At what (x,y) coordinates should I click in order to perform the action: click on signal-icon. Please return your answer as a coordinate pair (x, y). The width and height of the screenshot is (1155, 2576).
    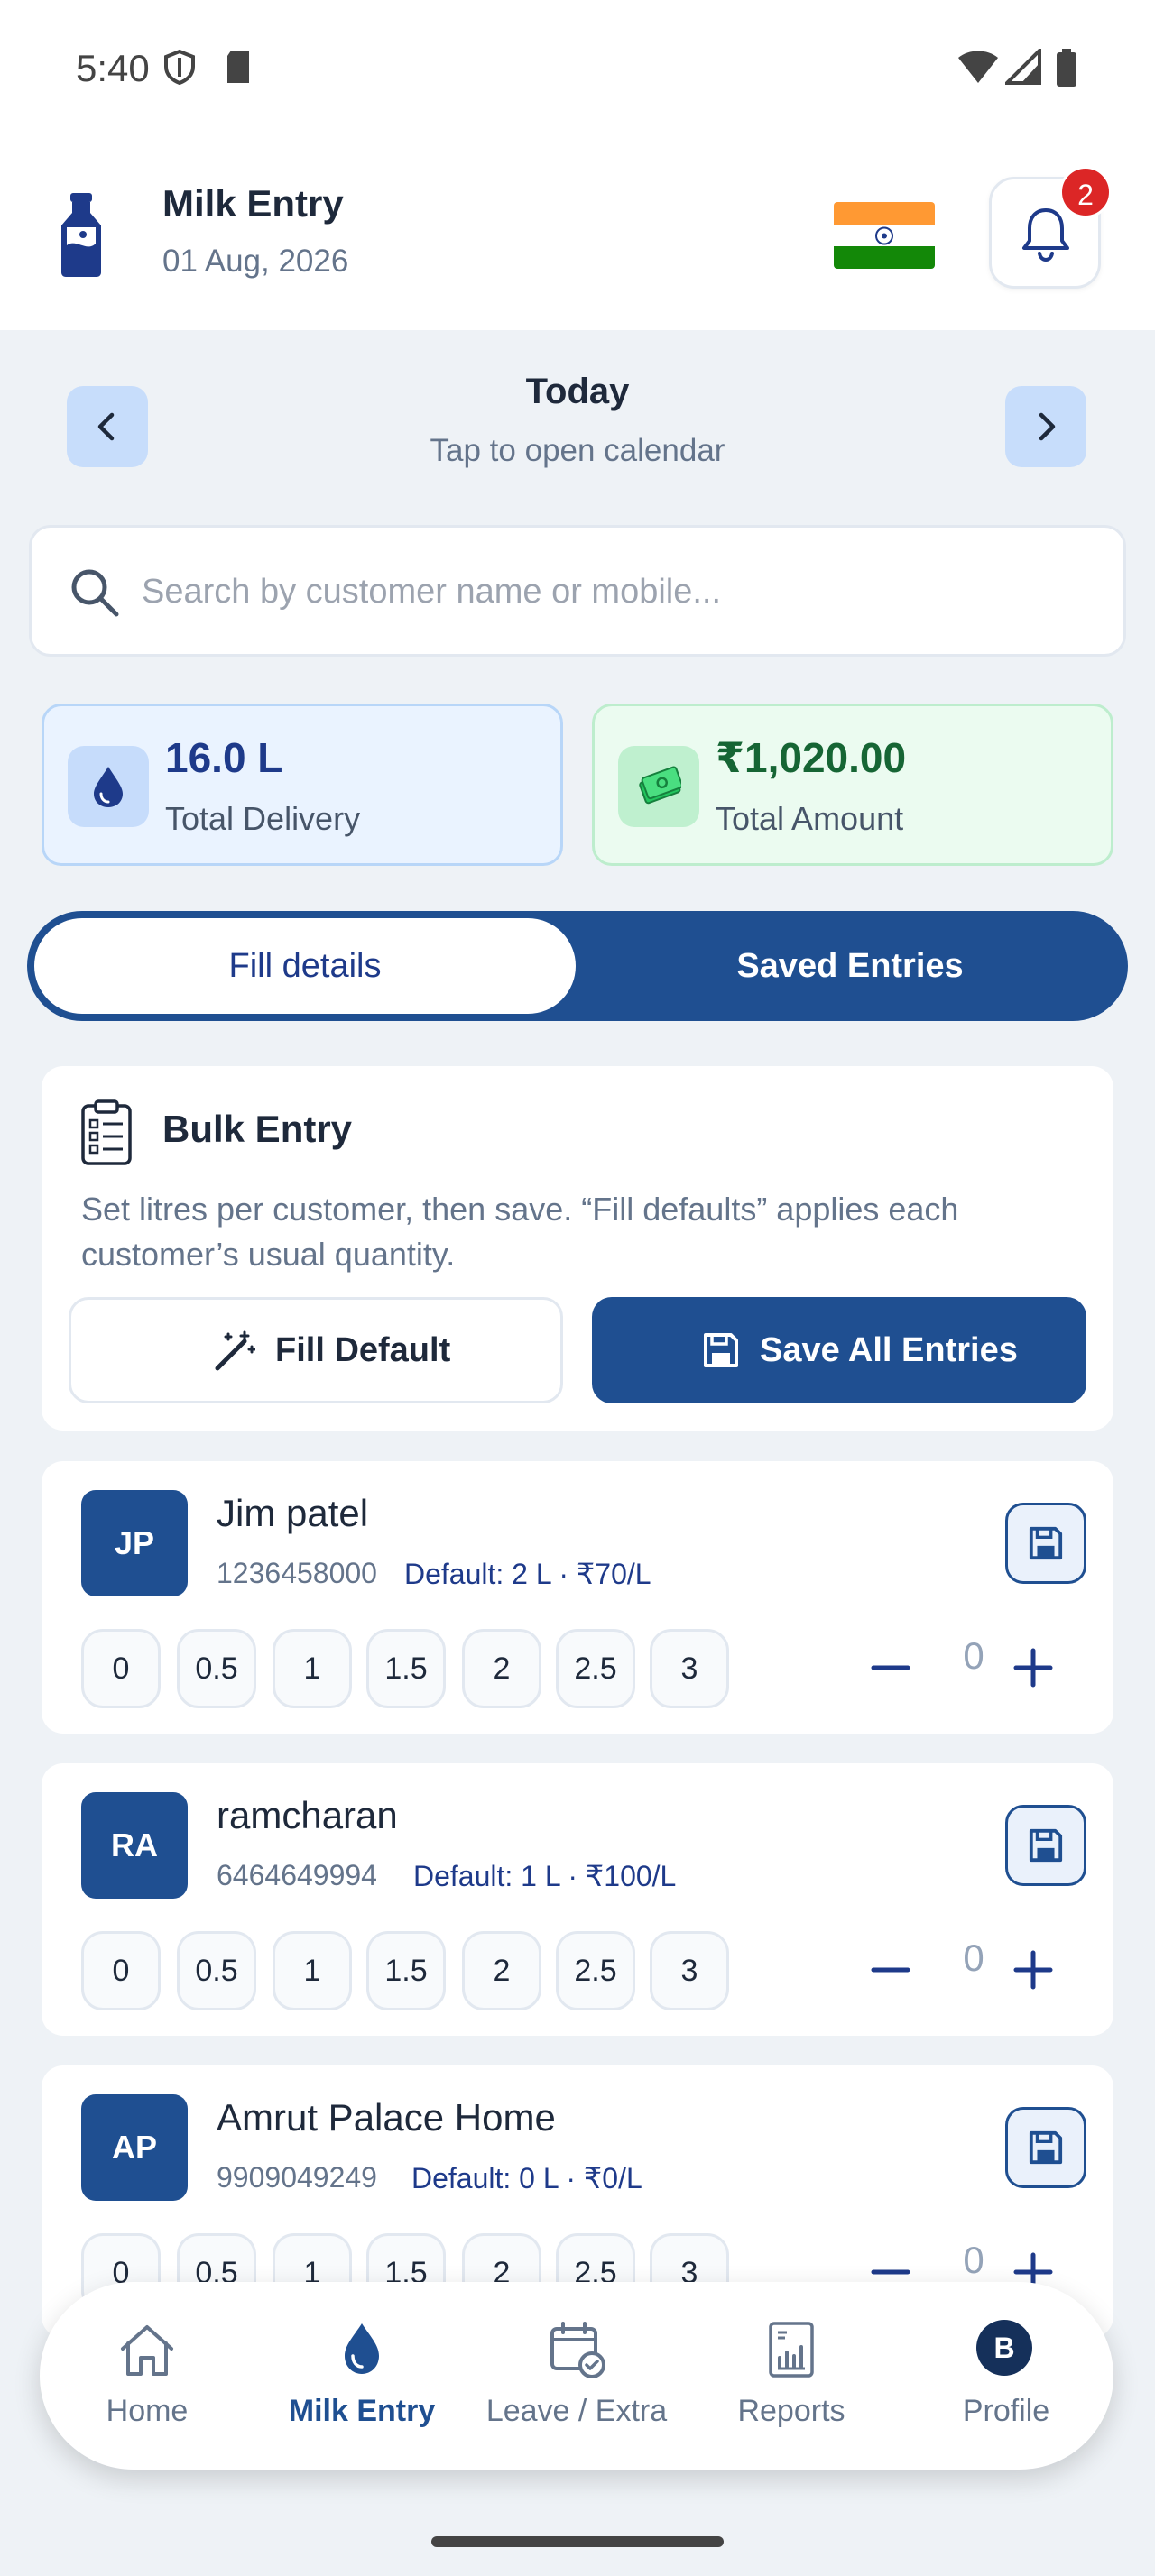
    Looking at the image, I should click on (1022, 68).